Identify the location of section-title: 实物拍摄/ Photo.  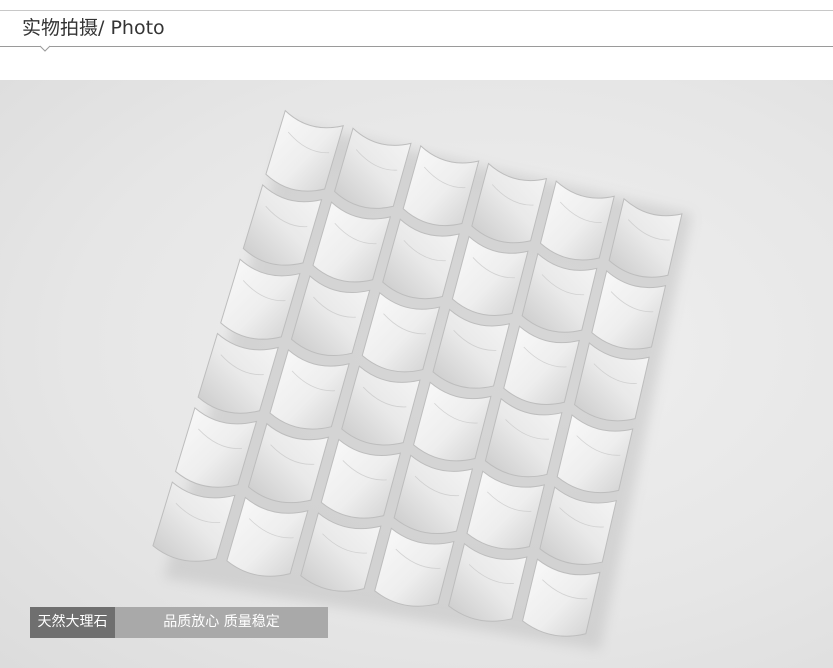
(93, 28).